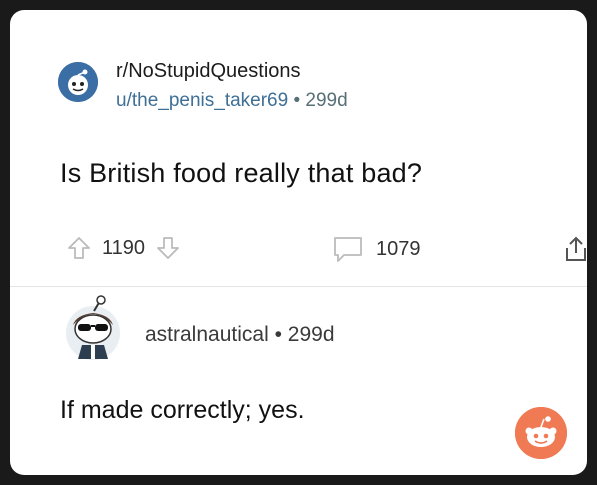  I want to click on comment-count: 1079, so click(398, 248).